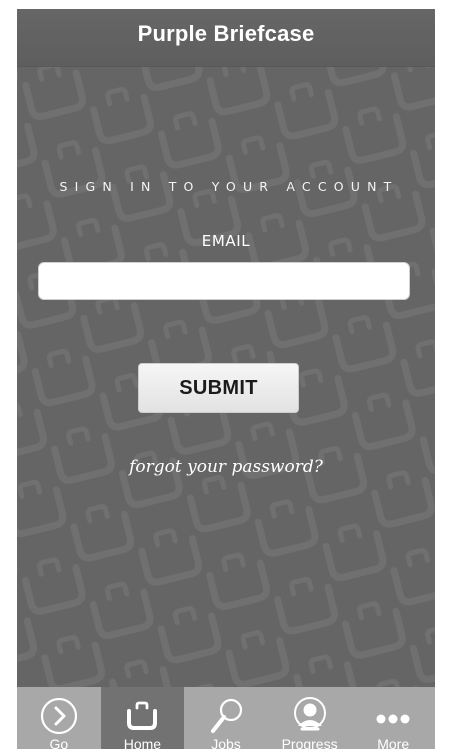  Describe the element at coordinates (226, 33) in the screenshot. I see `app-title: Purple Briefcase` at that location.